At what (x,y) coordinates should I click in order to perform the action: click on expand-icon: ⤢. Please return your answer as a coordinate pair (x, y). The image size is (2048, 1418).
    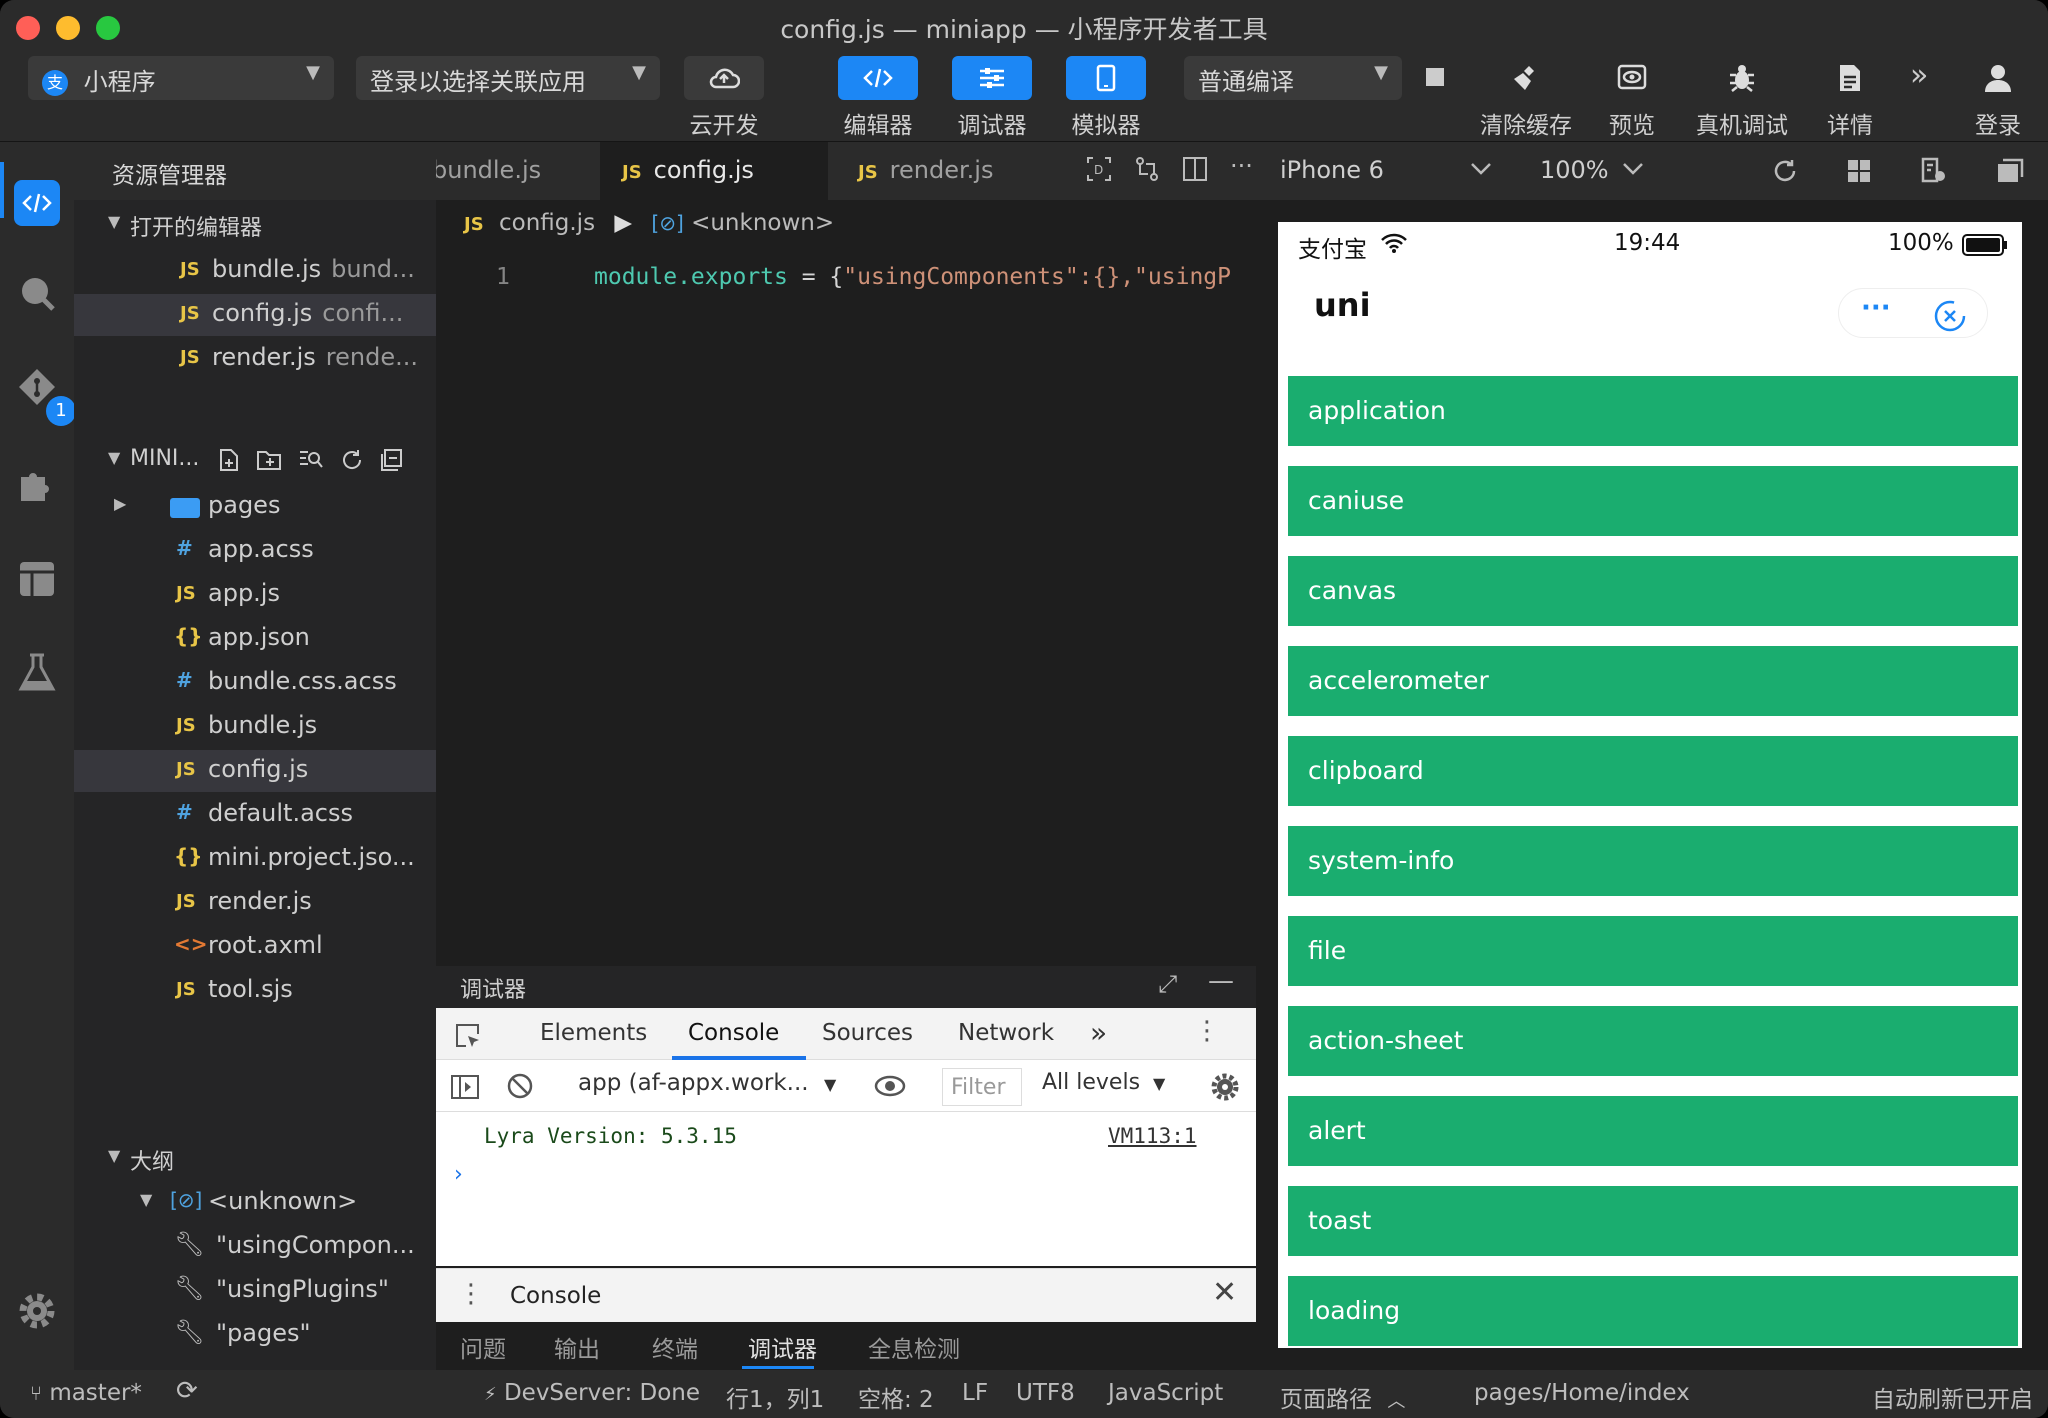
    Looking at the image, I should click on (1167, 984).